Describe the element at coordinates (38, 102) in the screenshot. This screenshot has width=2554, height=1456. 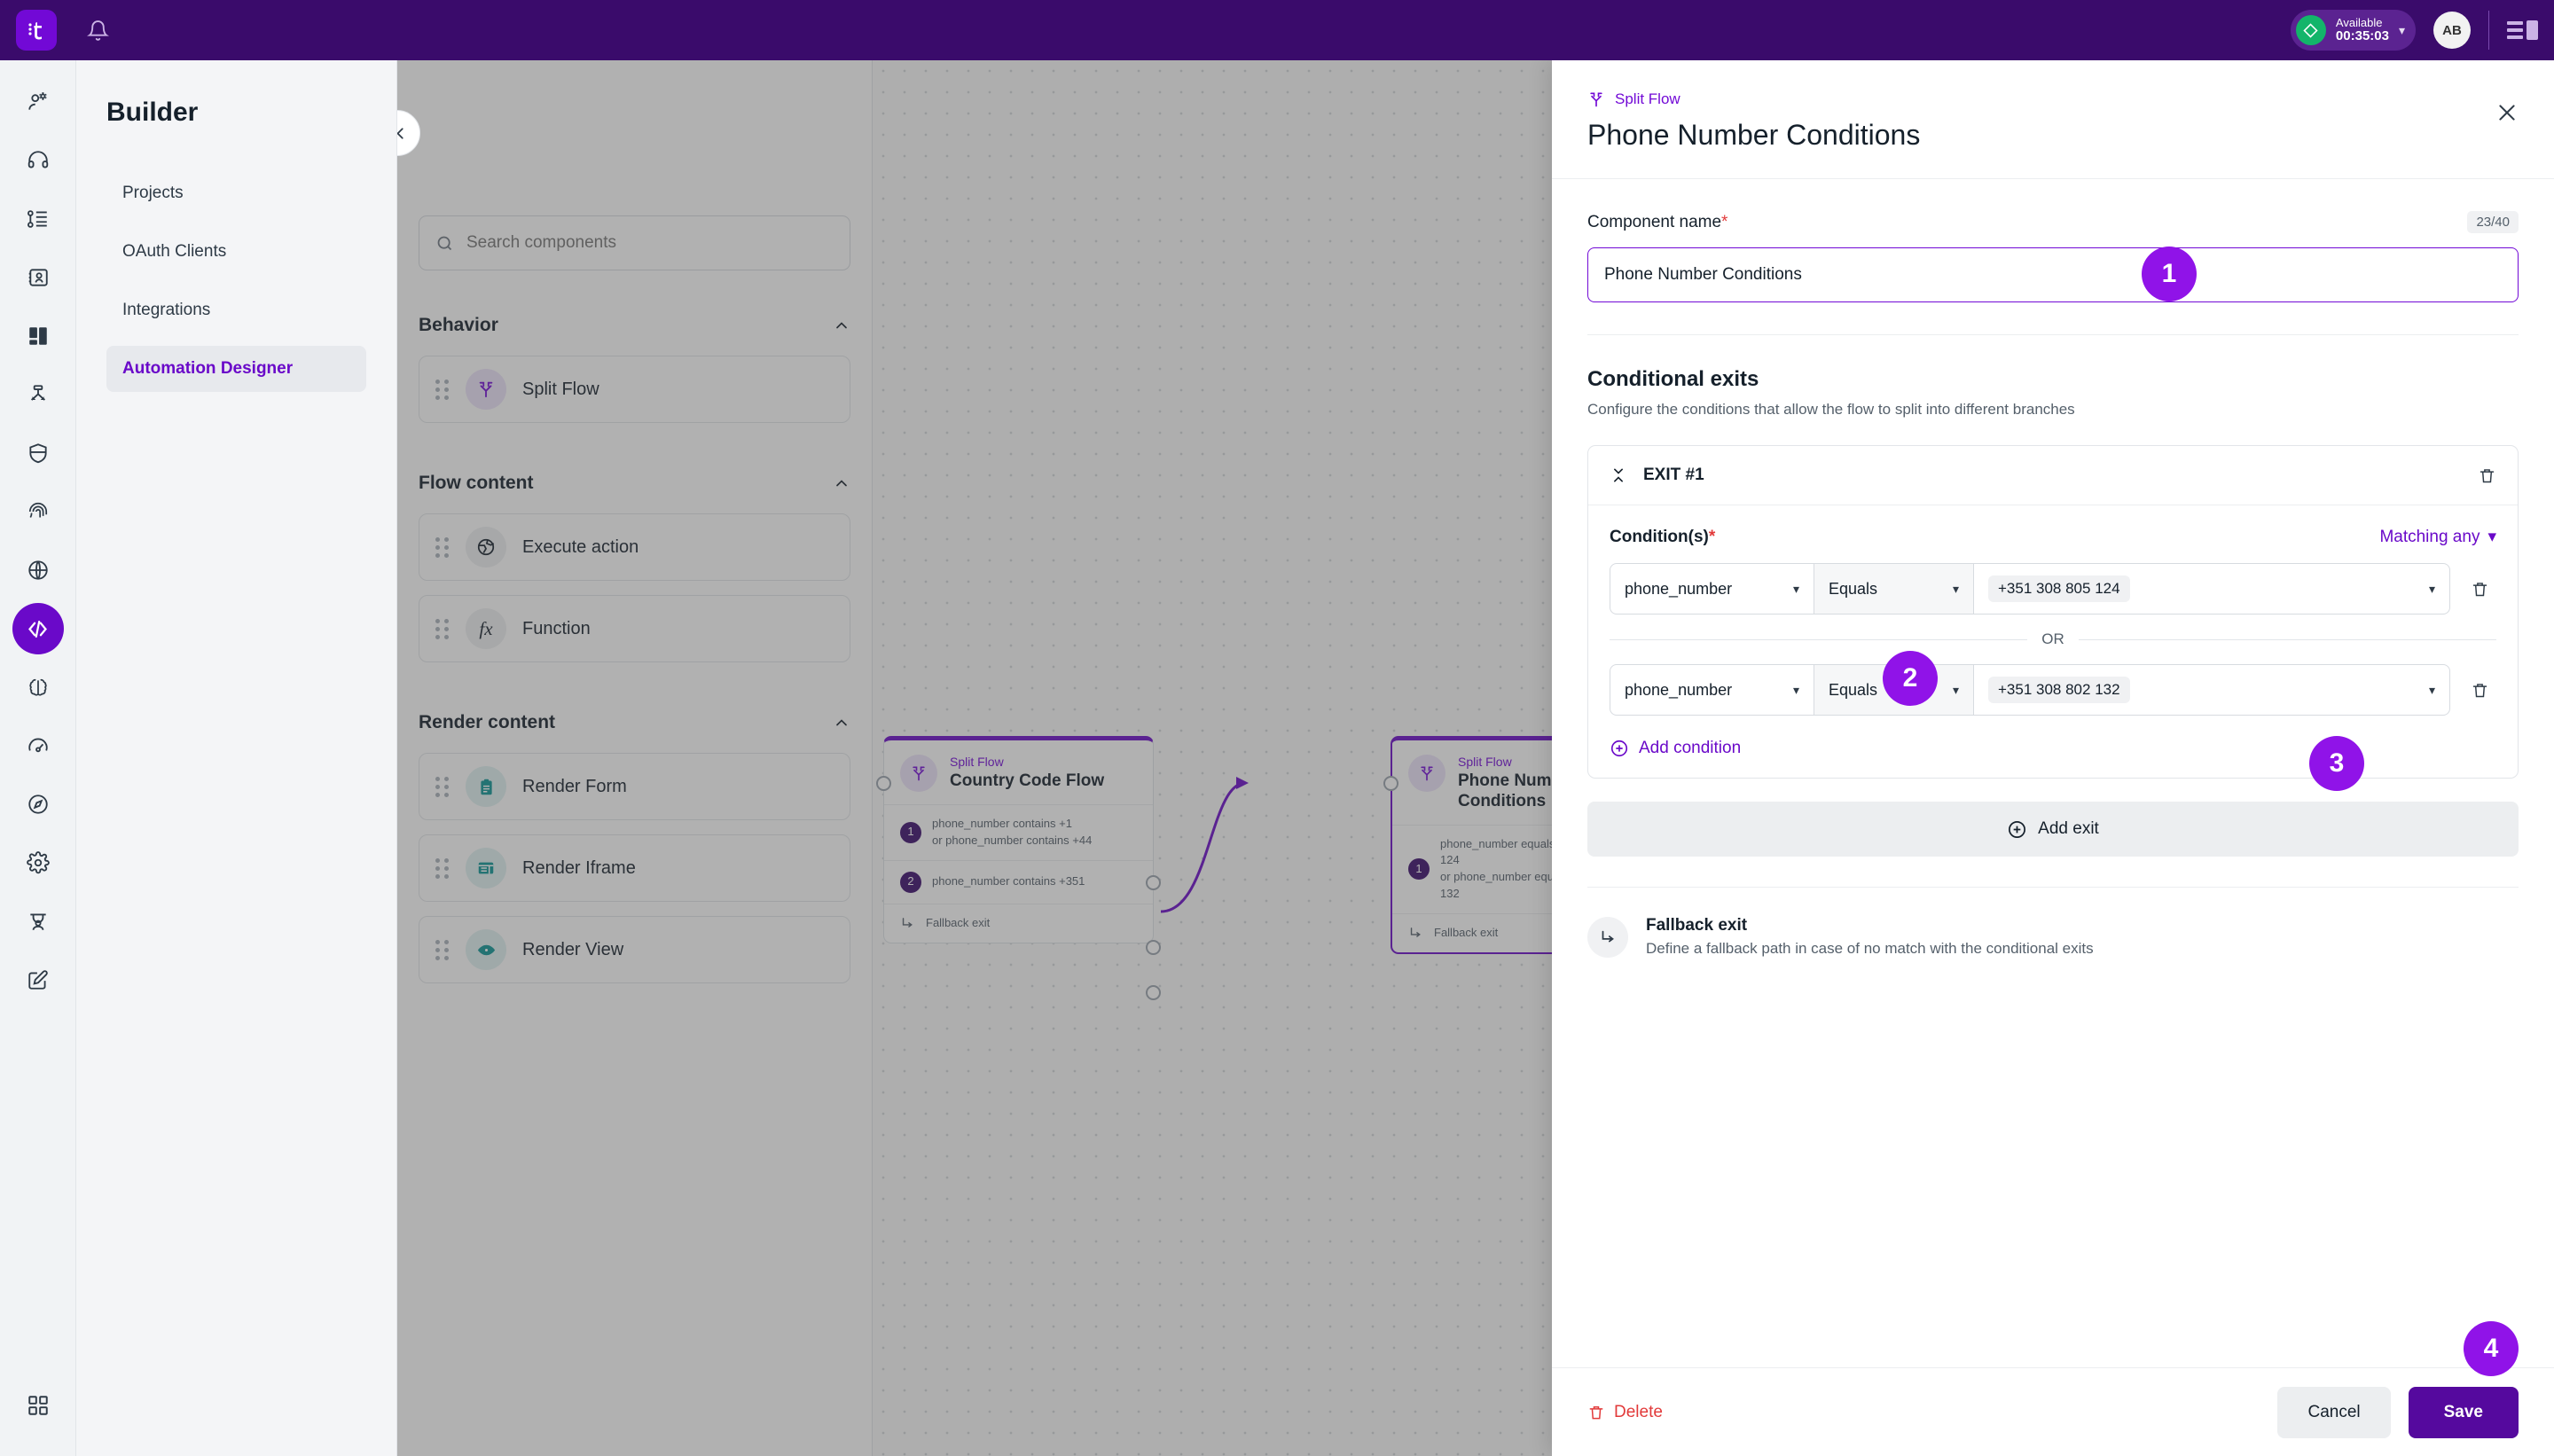
I see `user-settings-icon` at that location.